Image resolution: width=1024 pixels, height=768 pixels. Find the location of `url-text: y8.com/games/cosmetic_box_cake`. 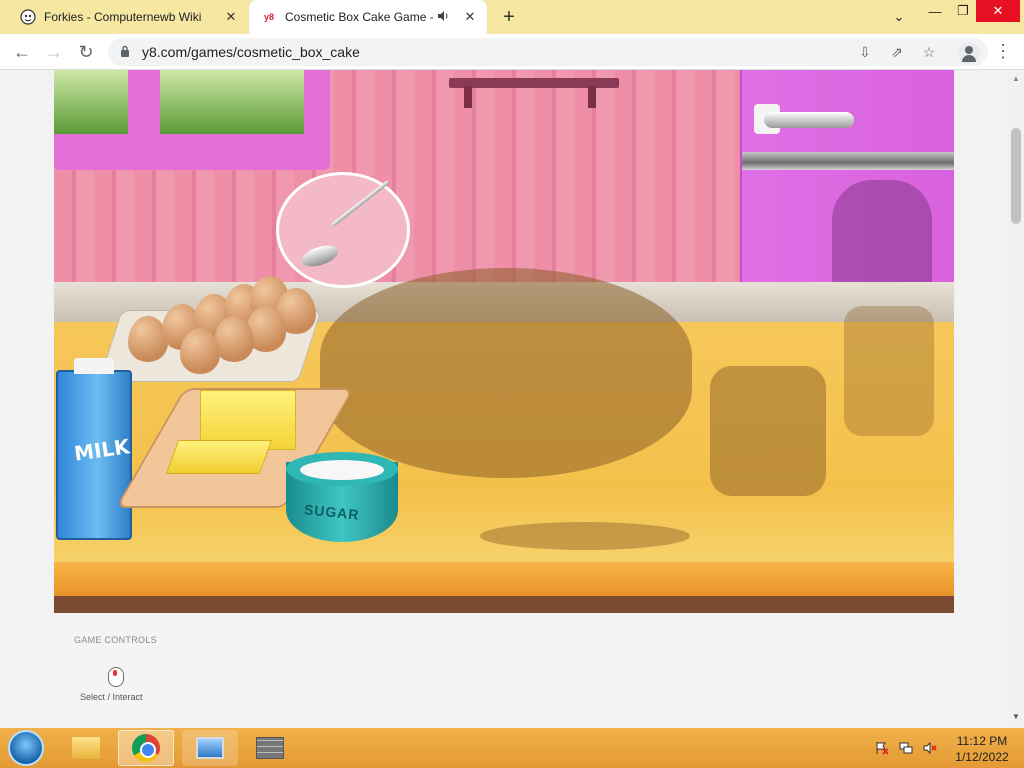

url-text: y8.com/games/cosmetic_box_cake is located at coordinates (251, 52).